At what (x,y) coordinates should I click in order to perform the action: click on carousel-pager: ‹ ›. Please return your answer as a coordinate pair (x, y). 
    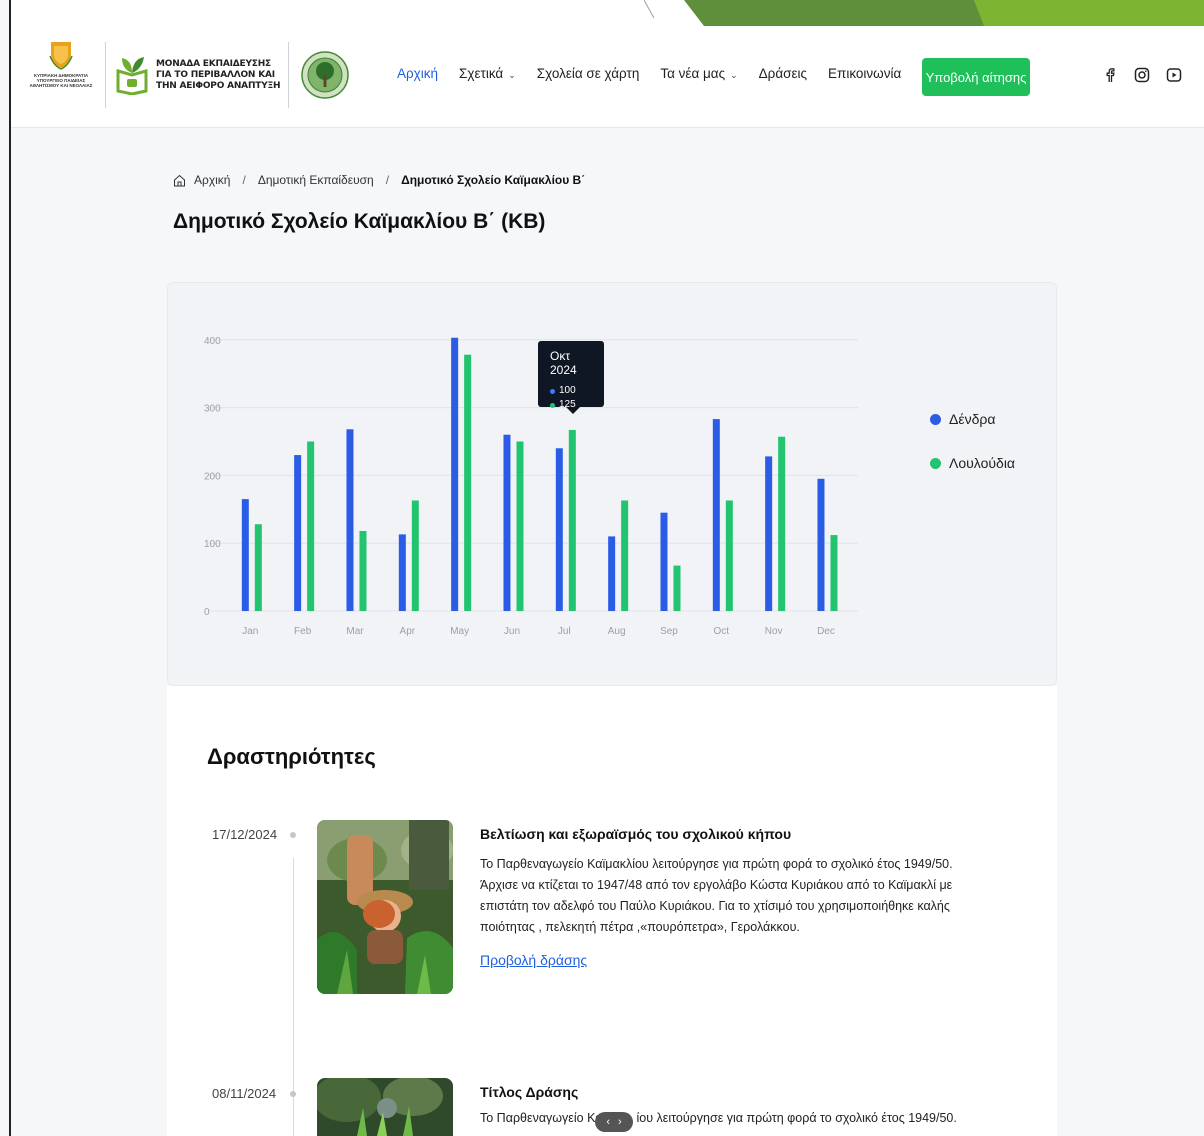
    Looking at the image, I should click on (614, 1122).